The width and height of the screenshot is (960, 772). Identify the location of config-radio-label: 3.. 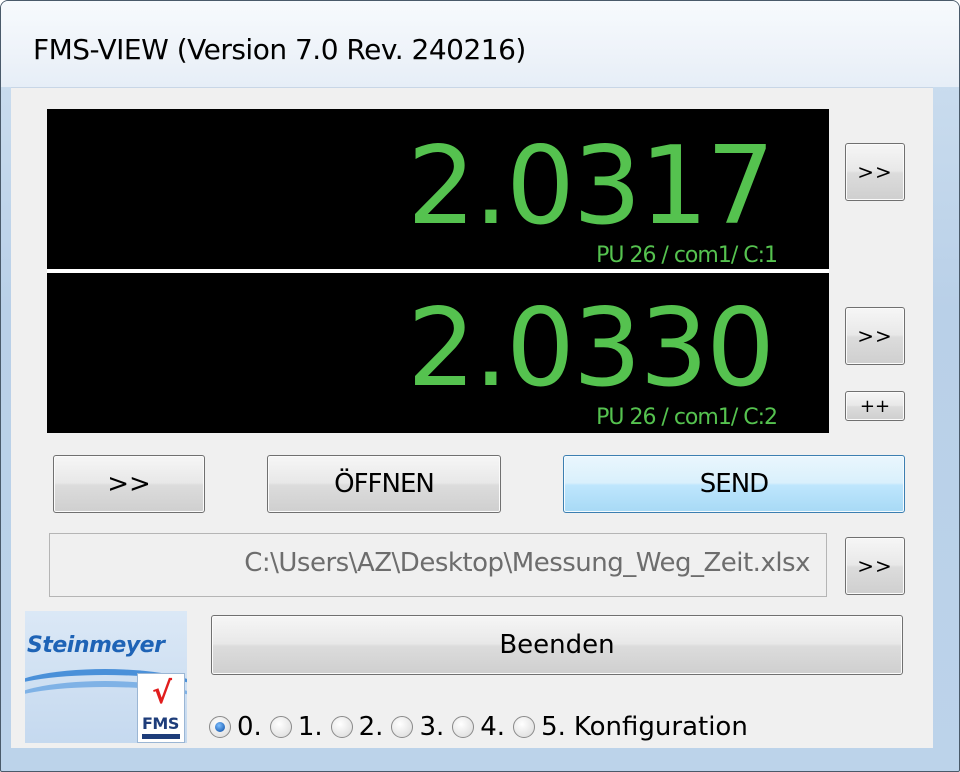
(432, 727).